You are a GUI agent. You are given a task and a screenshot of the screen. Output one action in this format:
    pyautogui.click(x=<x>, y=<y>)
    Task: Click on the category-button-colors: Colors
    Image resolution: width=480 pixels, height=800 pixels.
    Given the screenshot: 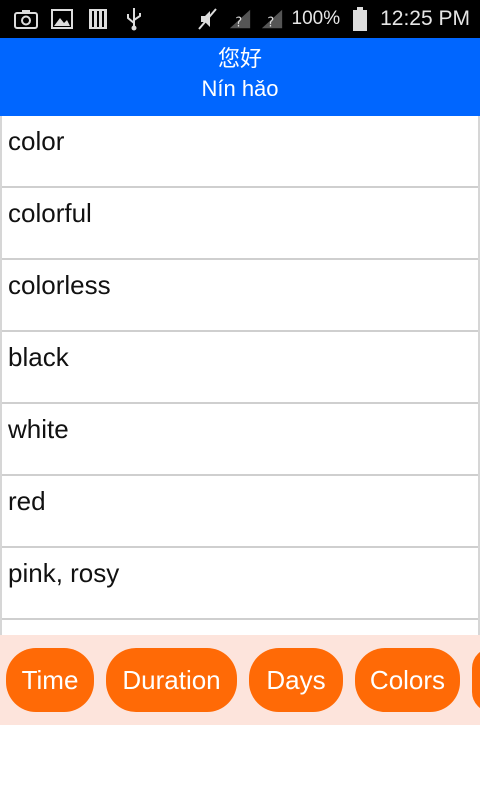 What is the action you would take?
    pyautogui.click(x=407, y=680)
    